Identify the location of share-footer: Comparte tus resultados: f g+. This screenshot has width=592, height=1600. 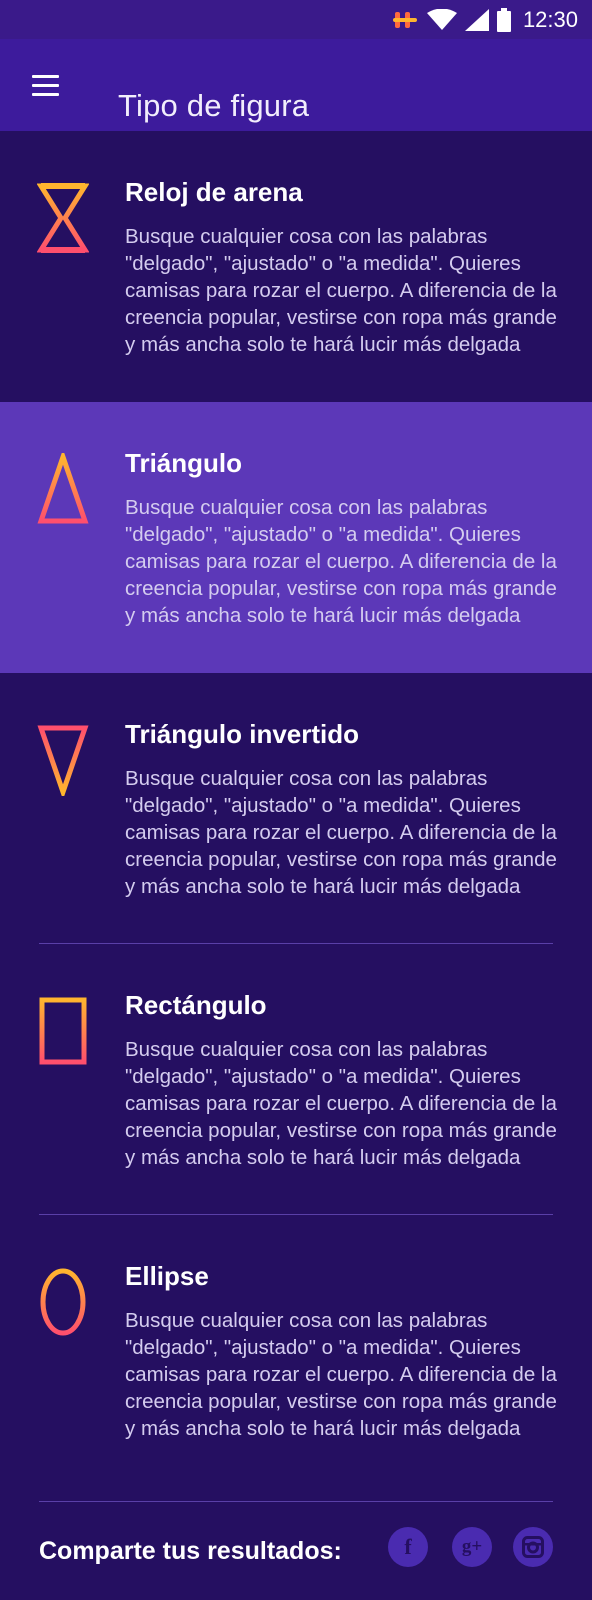
(296, 1550).